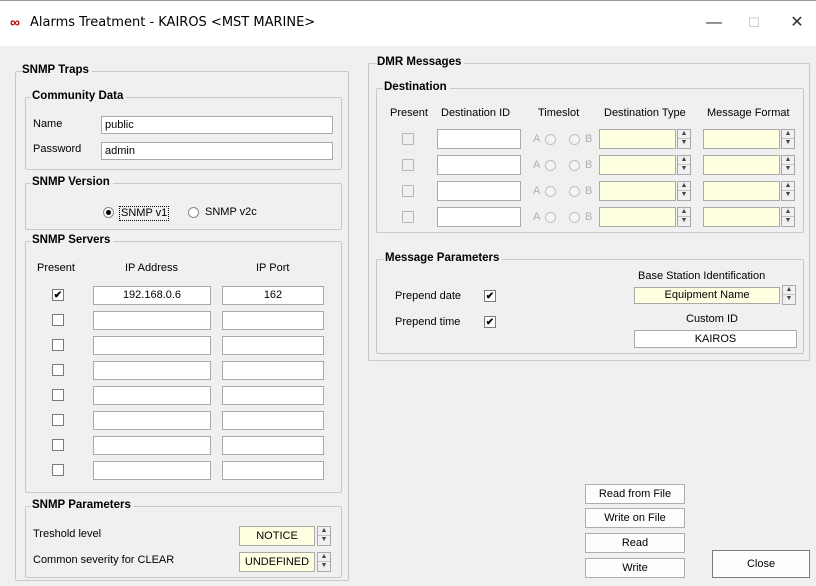 The width and height of the screenshot is (816, 586). Describe the element at coordinates (490, 322) in the screenshot. I see `prepend-time-checkbox: ✔` at that location.